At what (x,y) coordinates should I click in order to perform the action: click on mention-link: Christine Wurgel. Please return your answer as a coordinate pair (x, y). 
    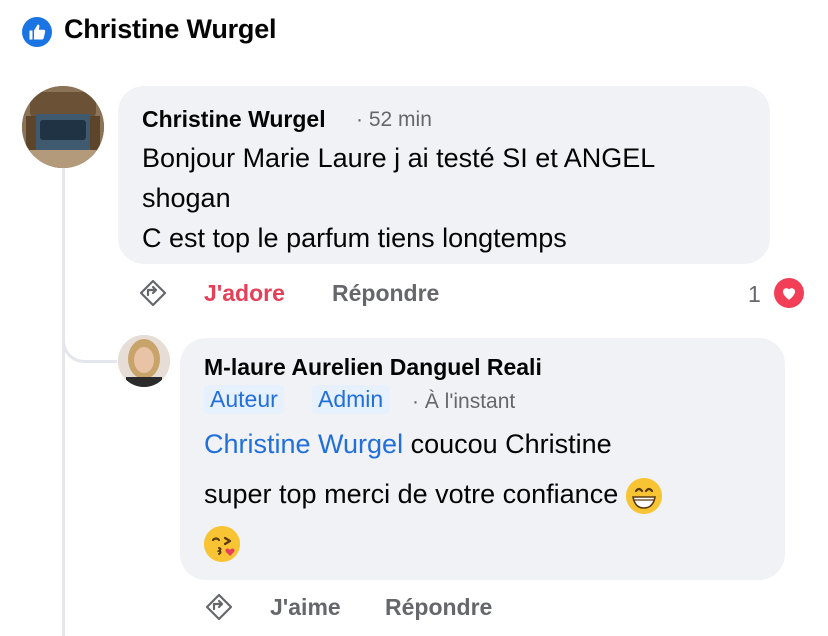
    Looking at the image, I should click on (303, 444).